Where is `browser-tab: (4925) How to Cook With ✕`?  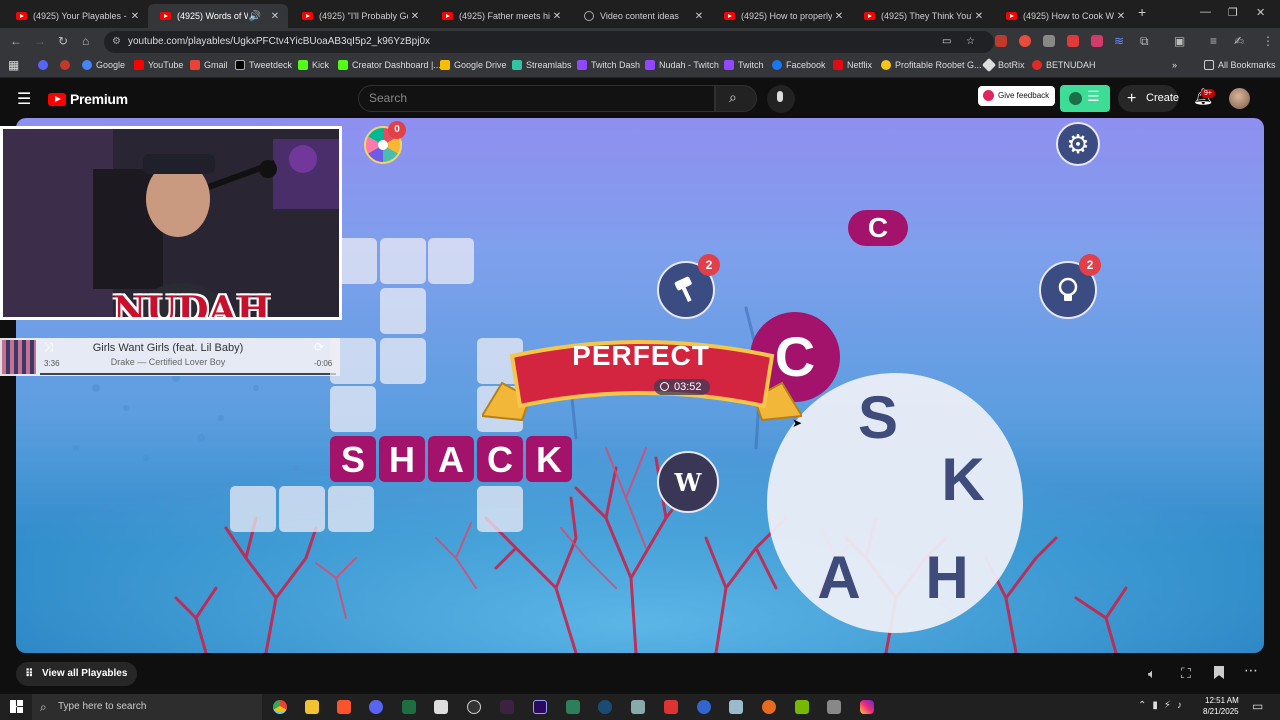
browser-tab: (4925) How to Cook With ✕ is located at coordinates (1064, 16).